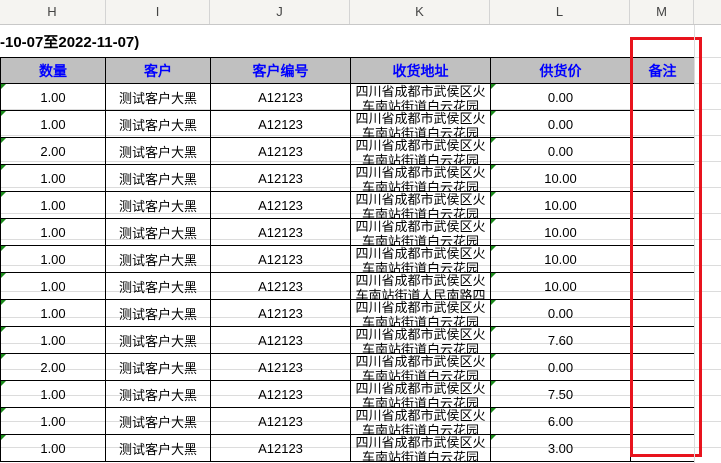  What do you see at coordinates (560, 448) in the screenshot?
I see `cell-price: 3.00` at bounding box center [560, 448].